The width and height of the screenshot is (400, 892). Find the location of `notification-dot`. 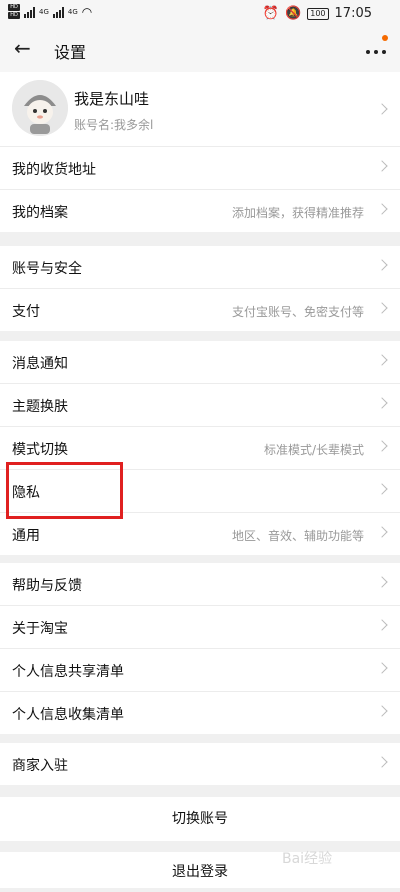

notification-dot is located at coordinates (385, 38).